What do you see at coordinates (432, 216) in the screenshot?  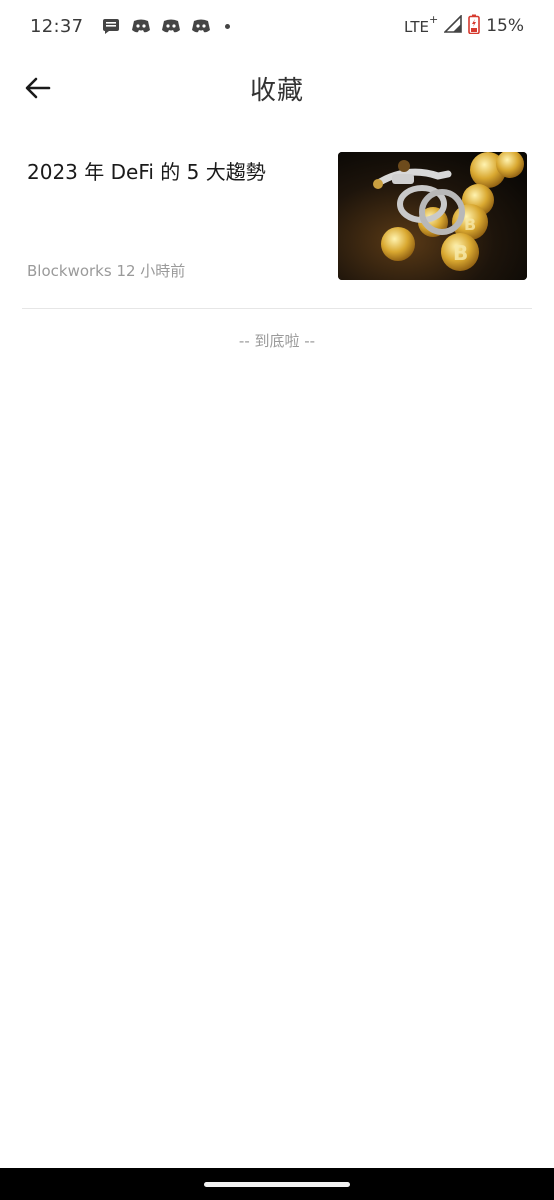 I see `article-thumbnail: B B` at bounding box center [432, 216].